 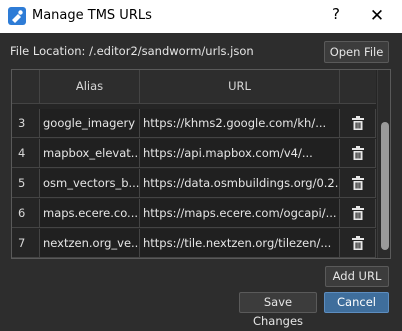 What do you see at coordinates (240, 86) in the screenshot?
I see `header-url: URL` at bounding box center [240, 86].